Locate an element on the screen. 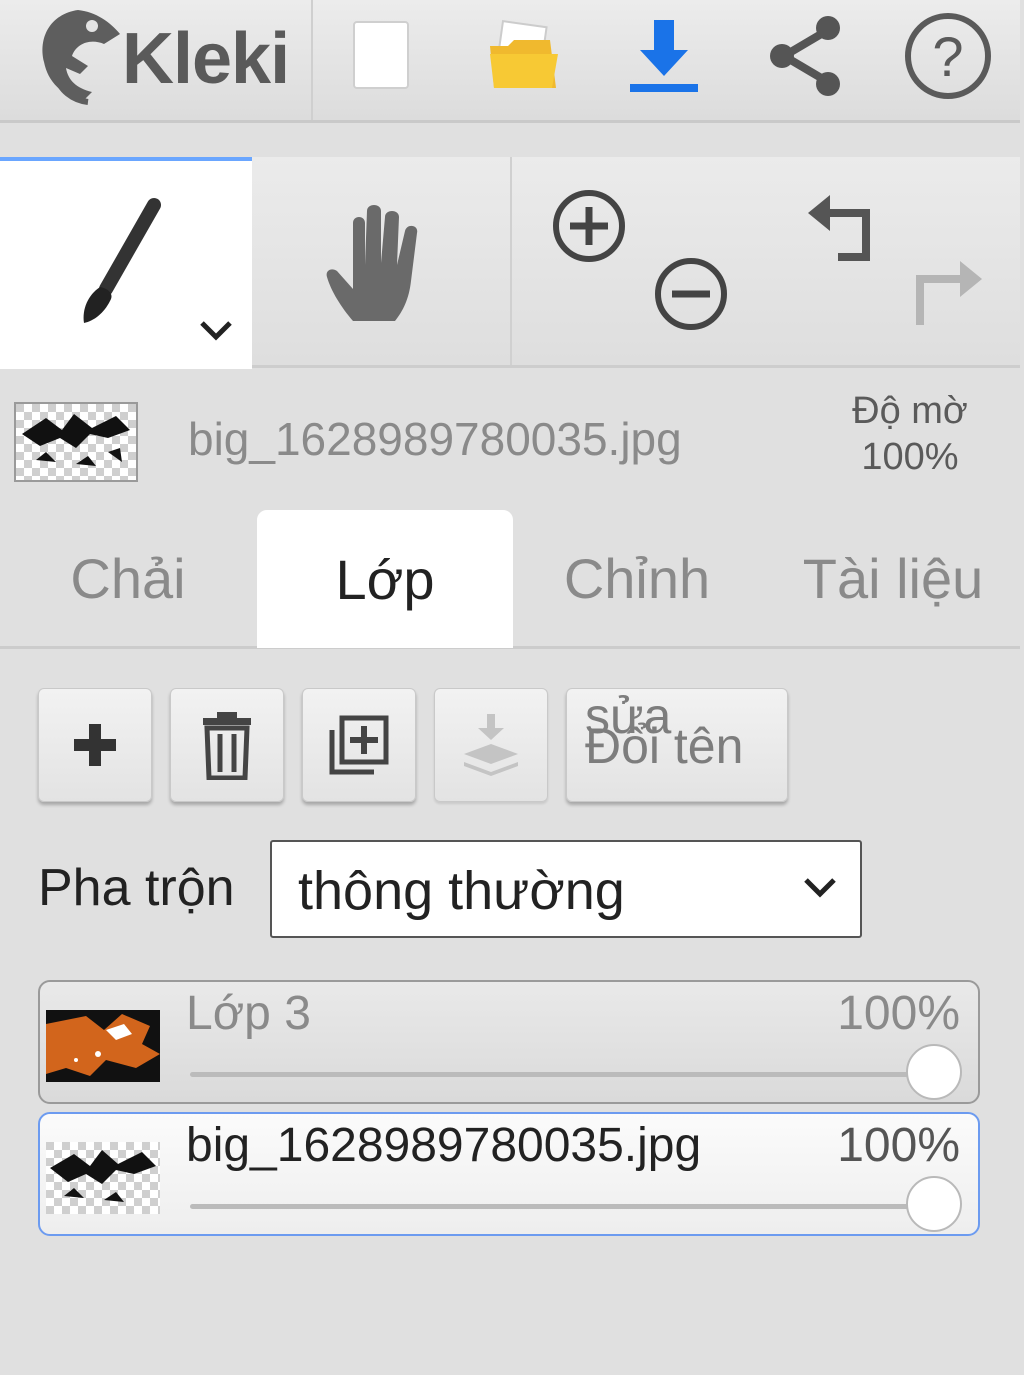  tab-layers: Lớp is located at coordinates (385, 579).